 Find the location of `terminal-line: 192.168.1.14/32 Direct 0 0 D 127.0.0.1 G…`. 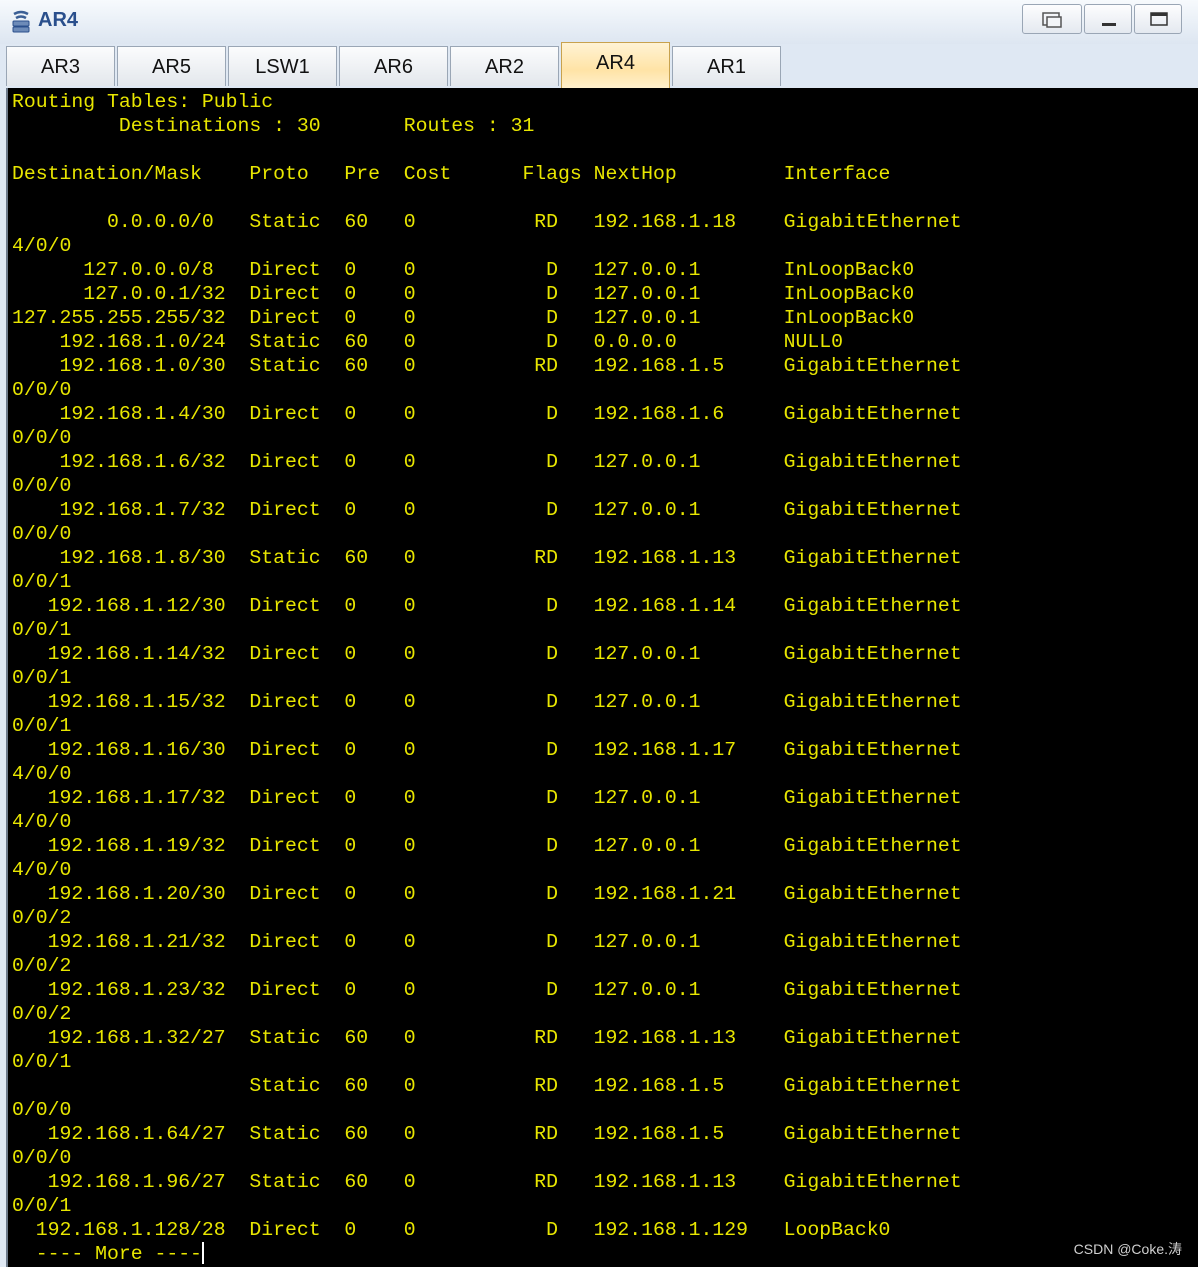

terminal-line: 192.168.1.14/32 Direct 0 0 D 127.0.0.1 G… is located at coordinates (487, 654).